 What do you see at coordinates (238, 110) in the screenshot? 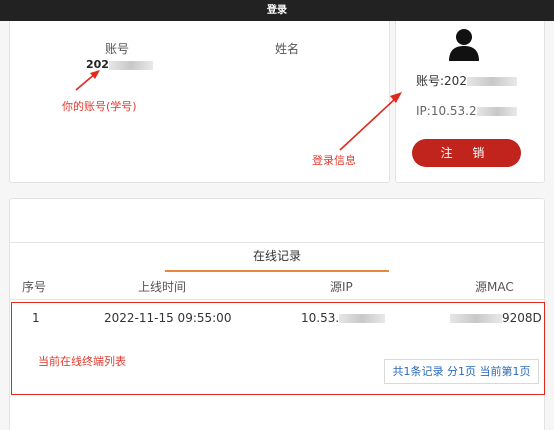
I see `annotation-arrows` at bounding box center [238, 110].